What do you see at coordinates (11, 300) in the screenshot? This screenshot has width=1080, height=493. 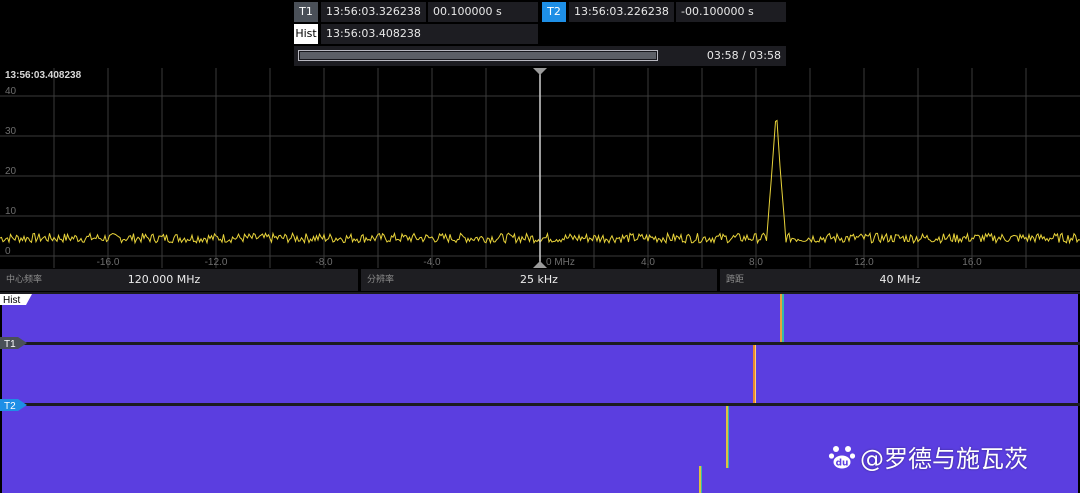 I see `hist-waterfall-label: Hist` at bounding box center [11, 300].